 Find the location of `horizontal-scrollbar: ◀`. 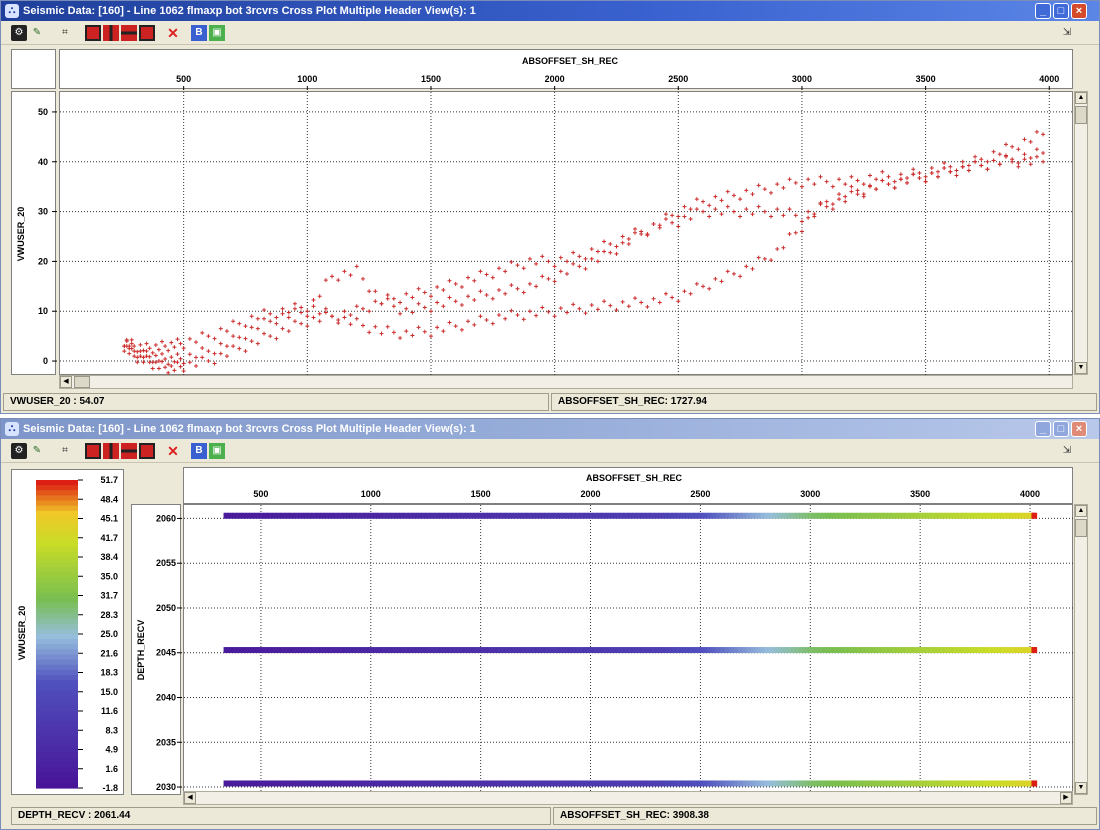

horizontal-scrollbar: ◀ is located at coordinates (566, 382).